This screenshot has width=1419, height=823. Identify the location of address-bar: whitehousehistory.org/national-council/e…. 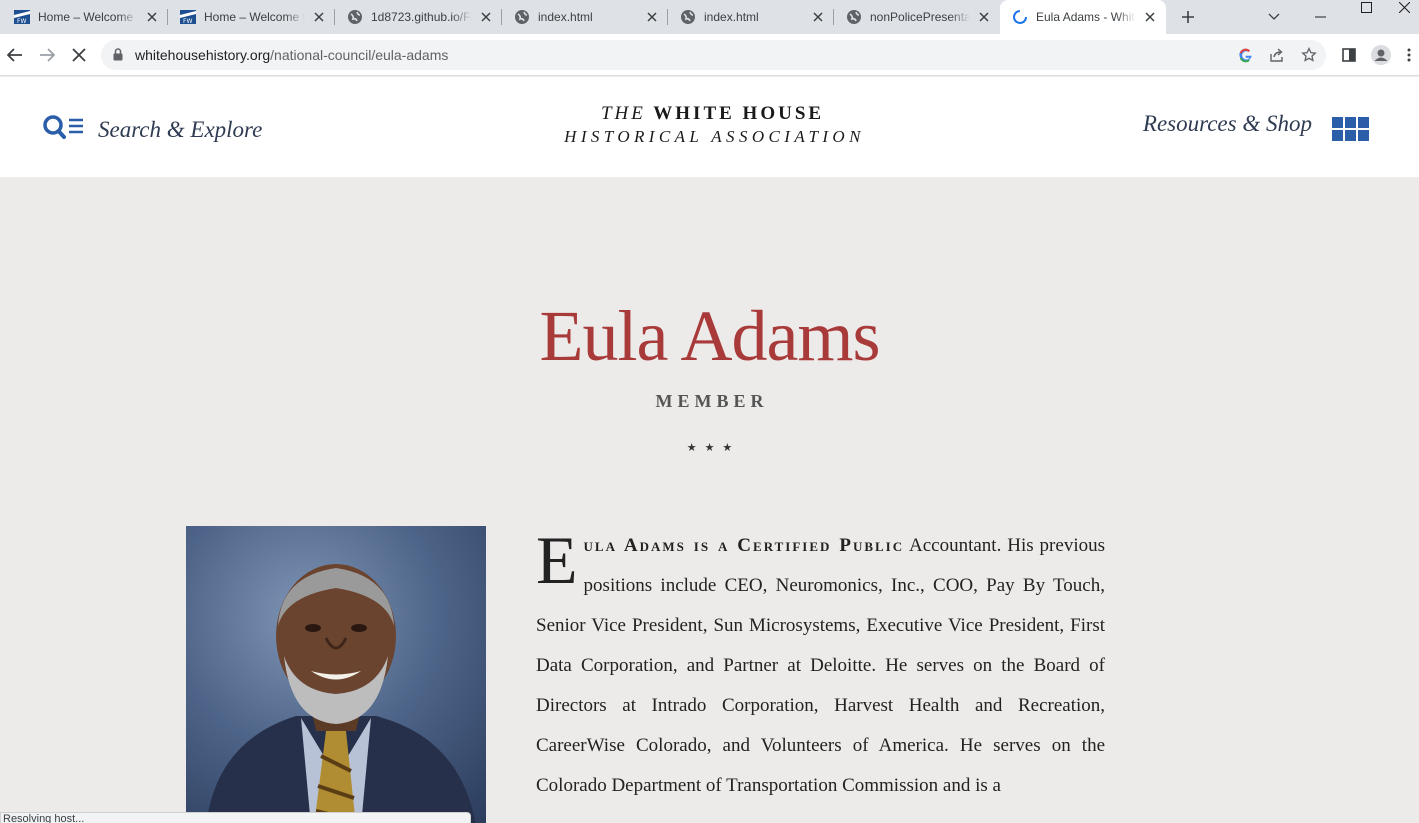
(713, 55).